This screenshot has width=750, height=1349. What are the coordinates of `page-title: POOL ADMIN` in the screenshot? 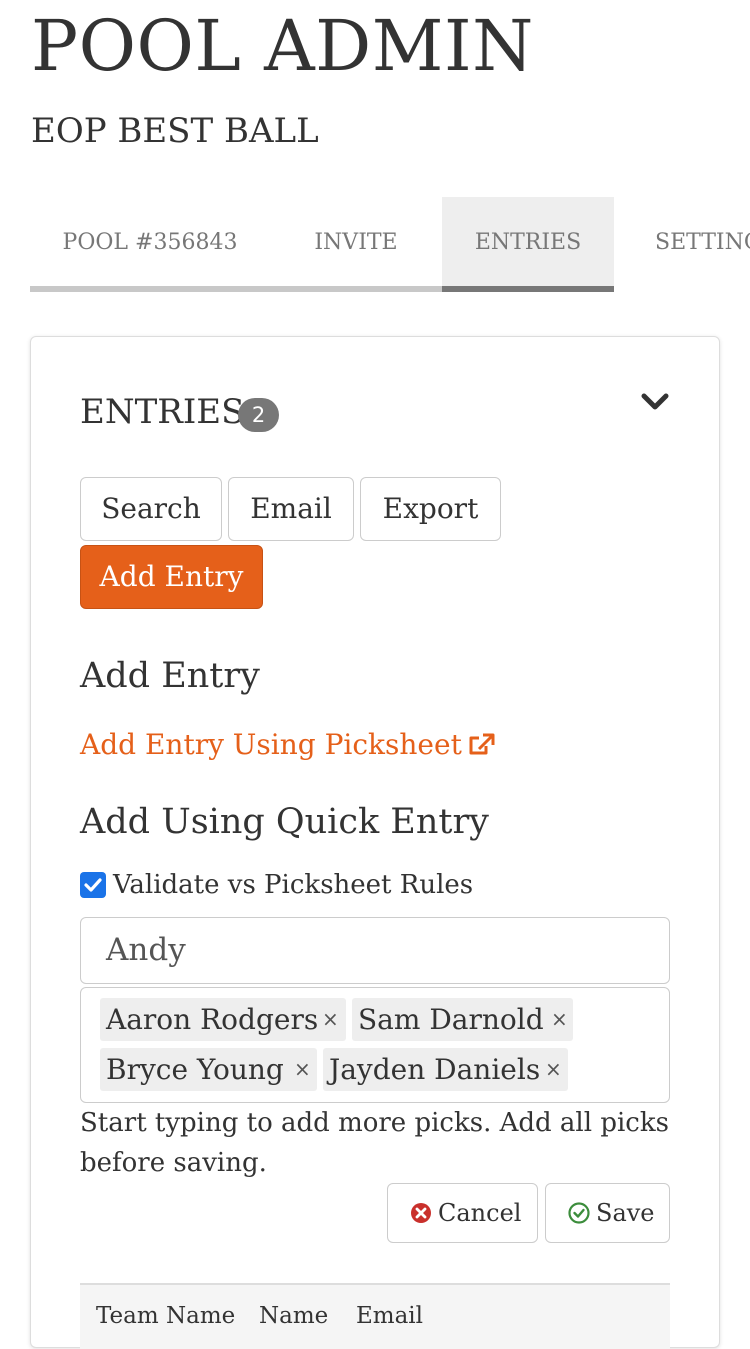 It's located at (282, 46).